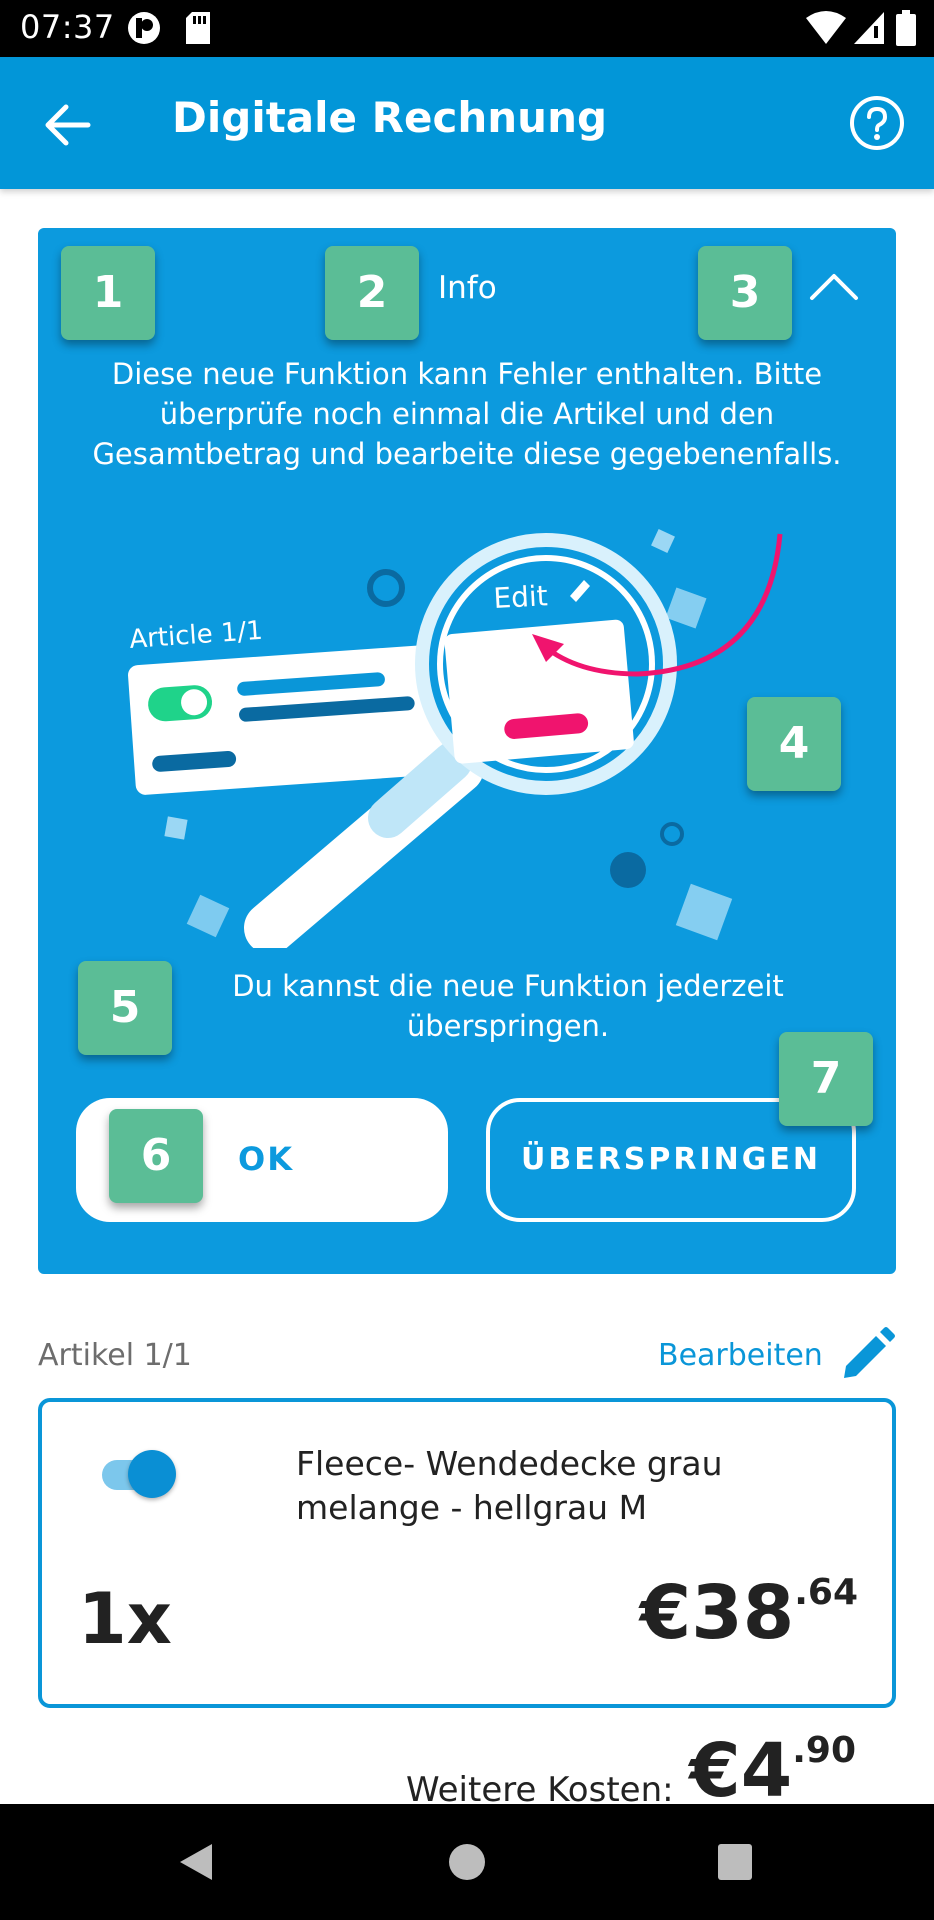 The image size is (934, 1920). What do you see at coordinates (372, 293) in the screenshot?
I see `badge-2: 2` at bounding box center [372, 293].